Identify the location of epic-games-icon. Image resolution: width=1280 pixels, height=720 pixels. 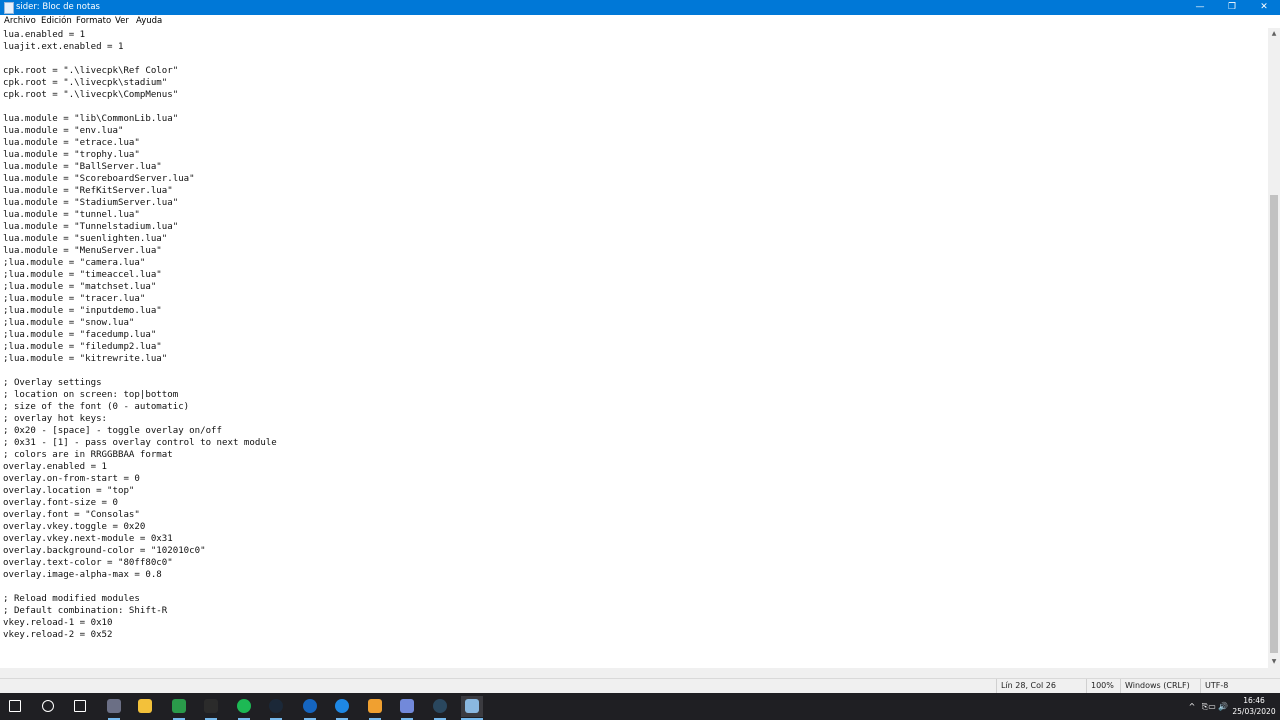
(211, 706).